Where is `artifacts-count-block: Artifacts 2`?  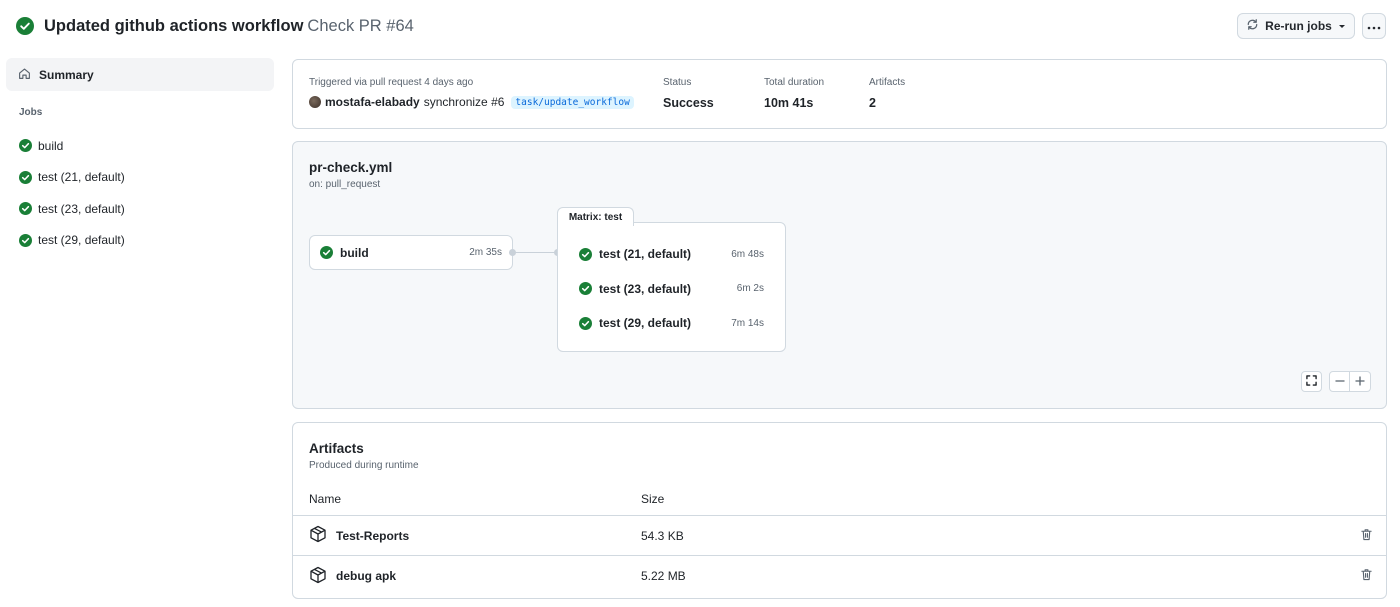
artifacts-count-block: Artifacts 2 is located at coordinates (887, 93).